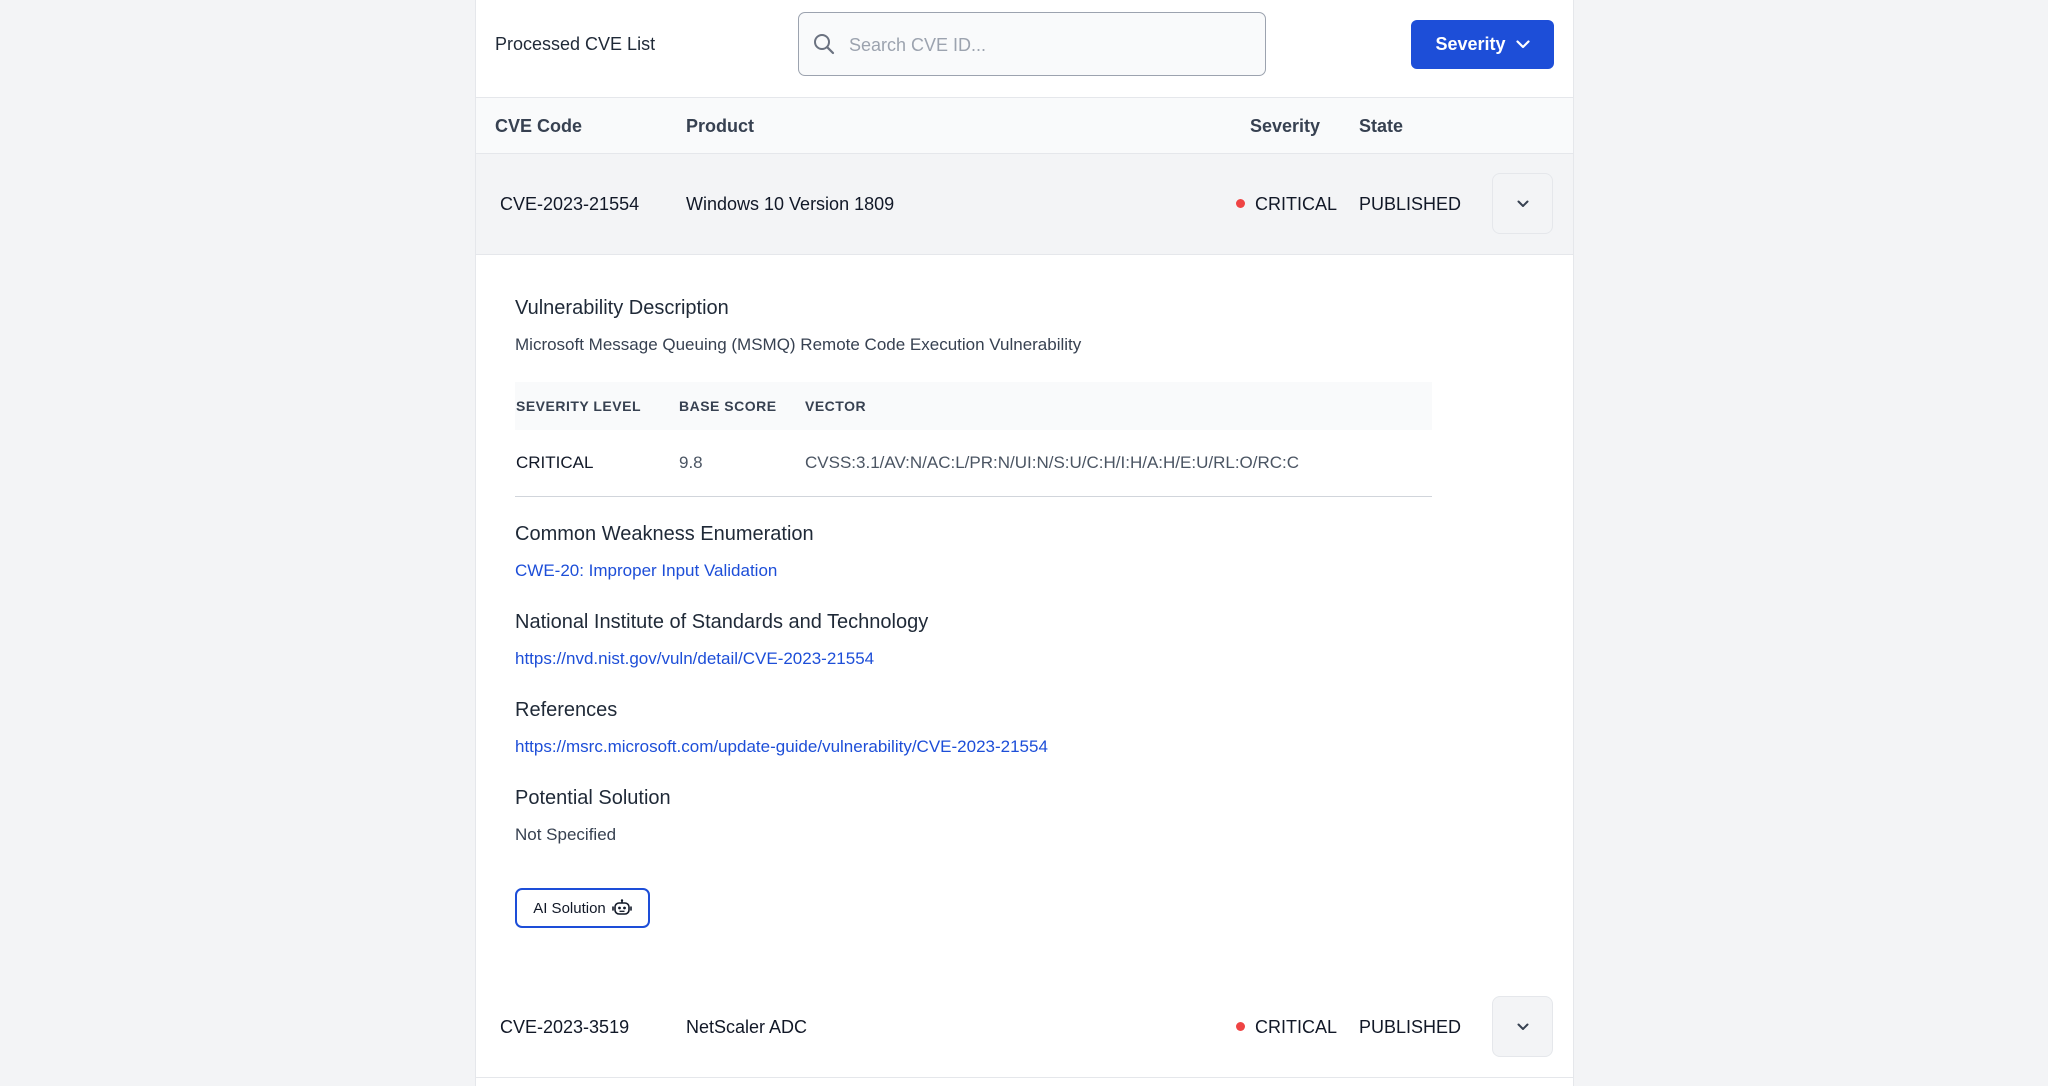 Image resolution: width=2048 pixels, height=1086 pixels. Describe the element at coordinates (555, 462) in the screenshot. I see `metrics-severity-level: CRITICAL` at that location.